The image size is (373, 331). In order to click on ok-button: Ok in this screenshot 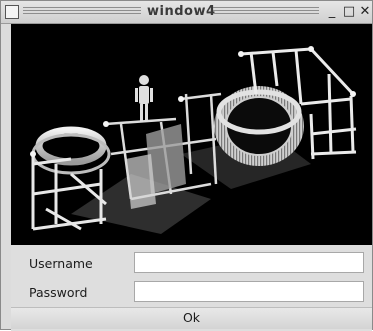, I will do `click(191, 318)`.